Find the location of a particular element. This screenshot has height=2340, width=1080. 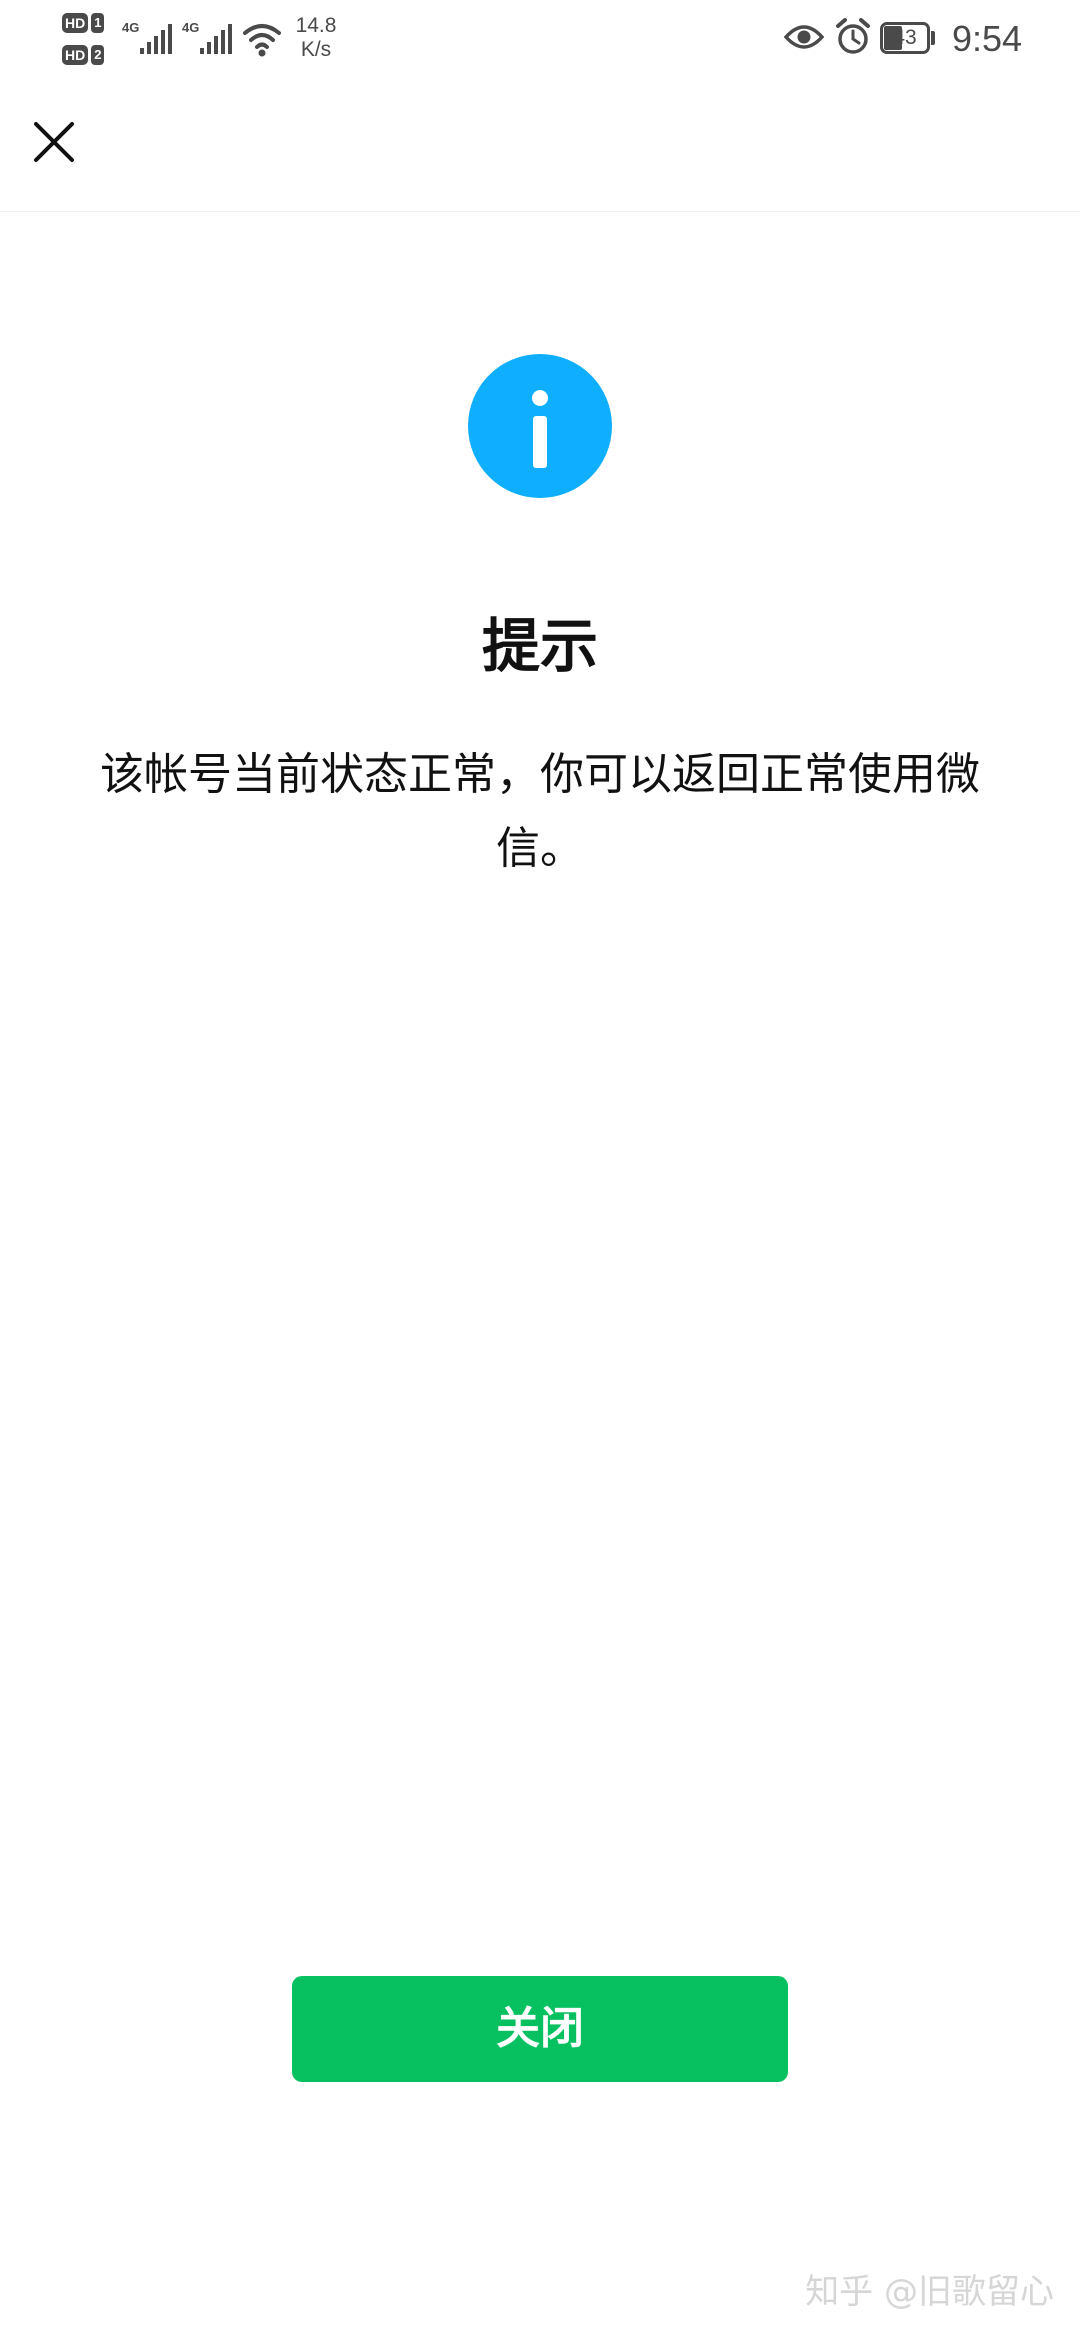

hd-num-1: 1 is located at coordinates (98, 23).